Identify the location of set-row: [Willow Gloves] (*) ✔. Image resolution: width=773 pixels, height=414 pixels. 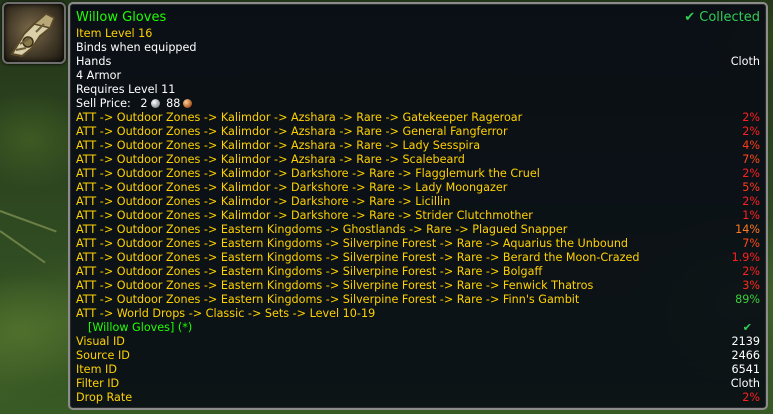
(418, 328).